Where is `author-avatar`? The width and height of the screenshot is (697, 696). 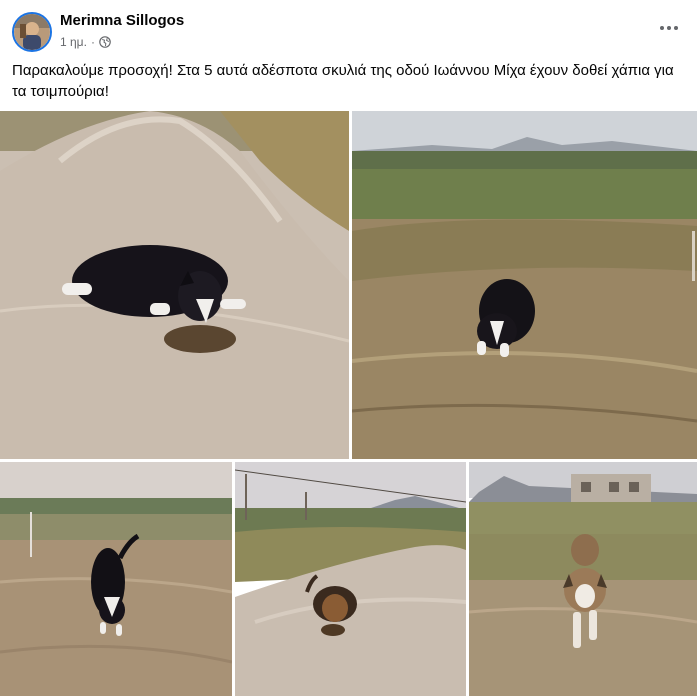
author-avatar is located at coordinates (32, 32).